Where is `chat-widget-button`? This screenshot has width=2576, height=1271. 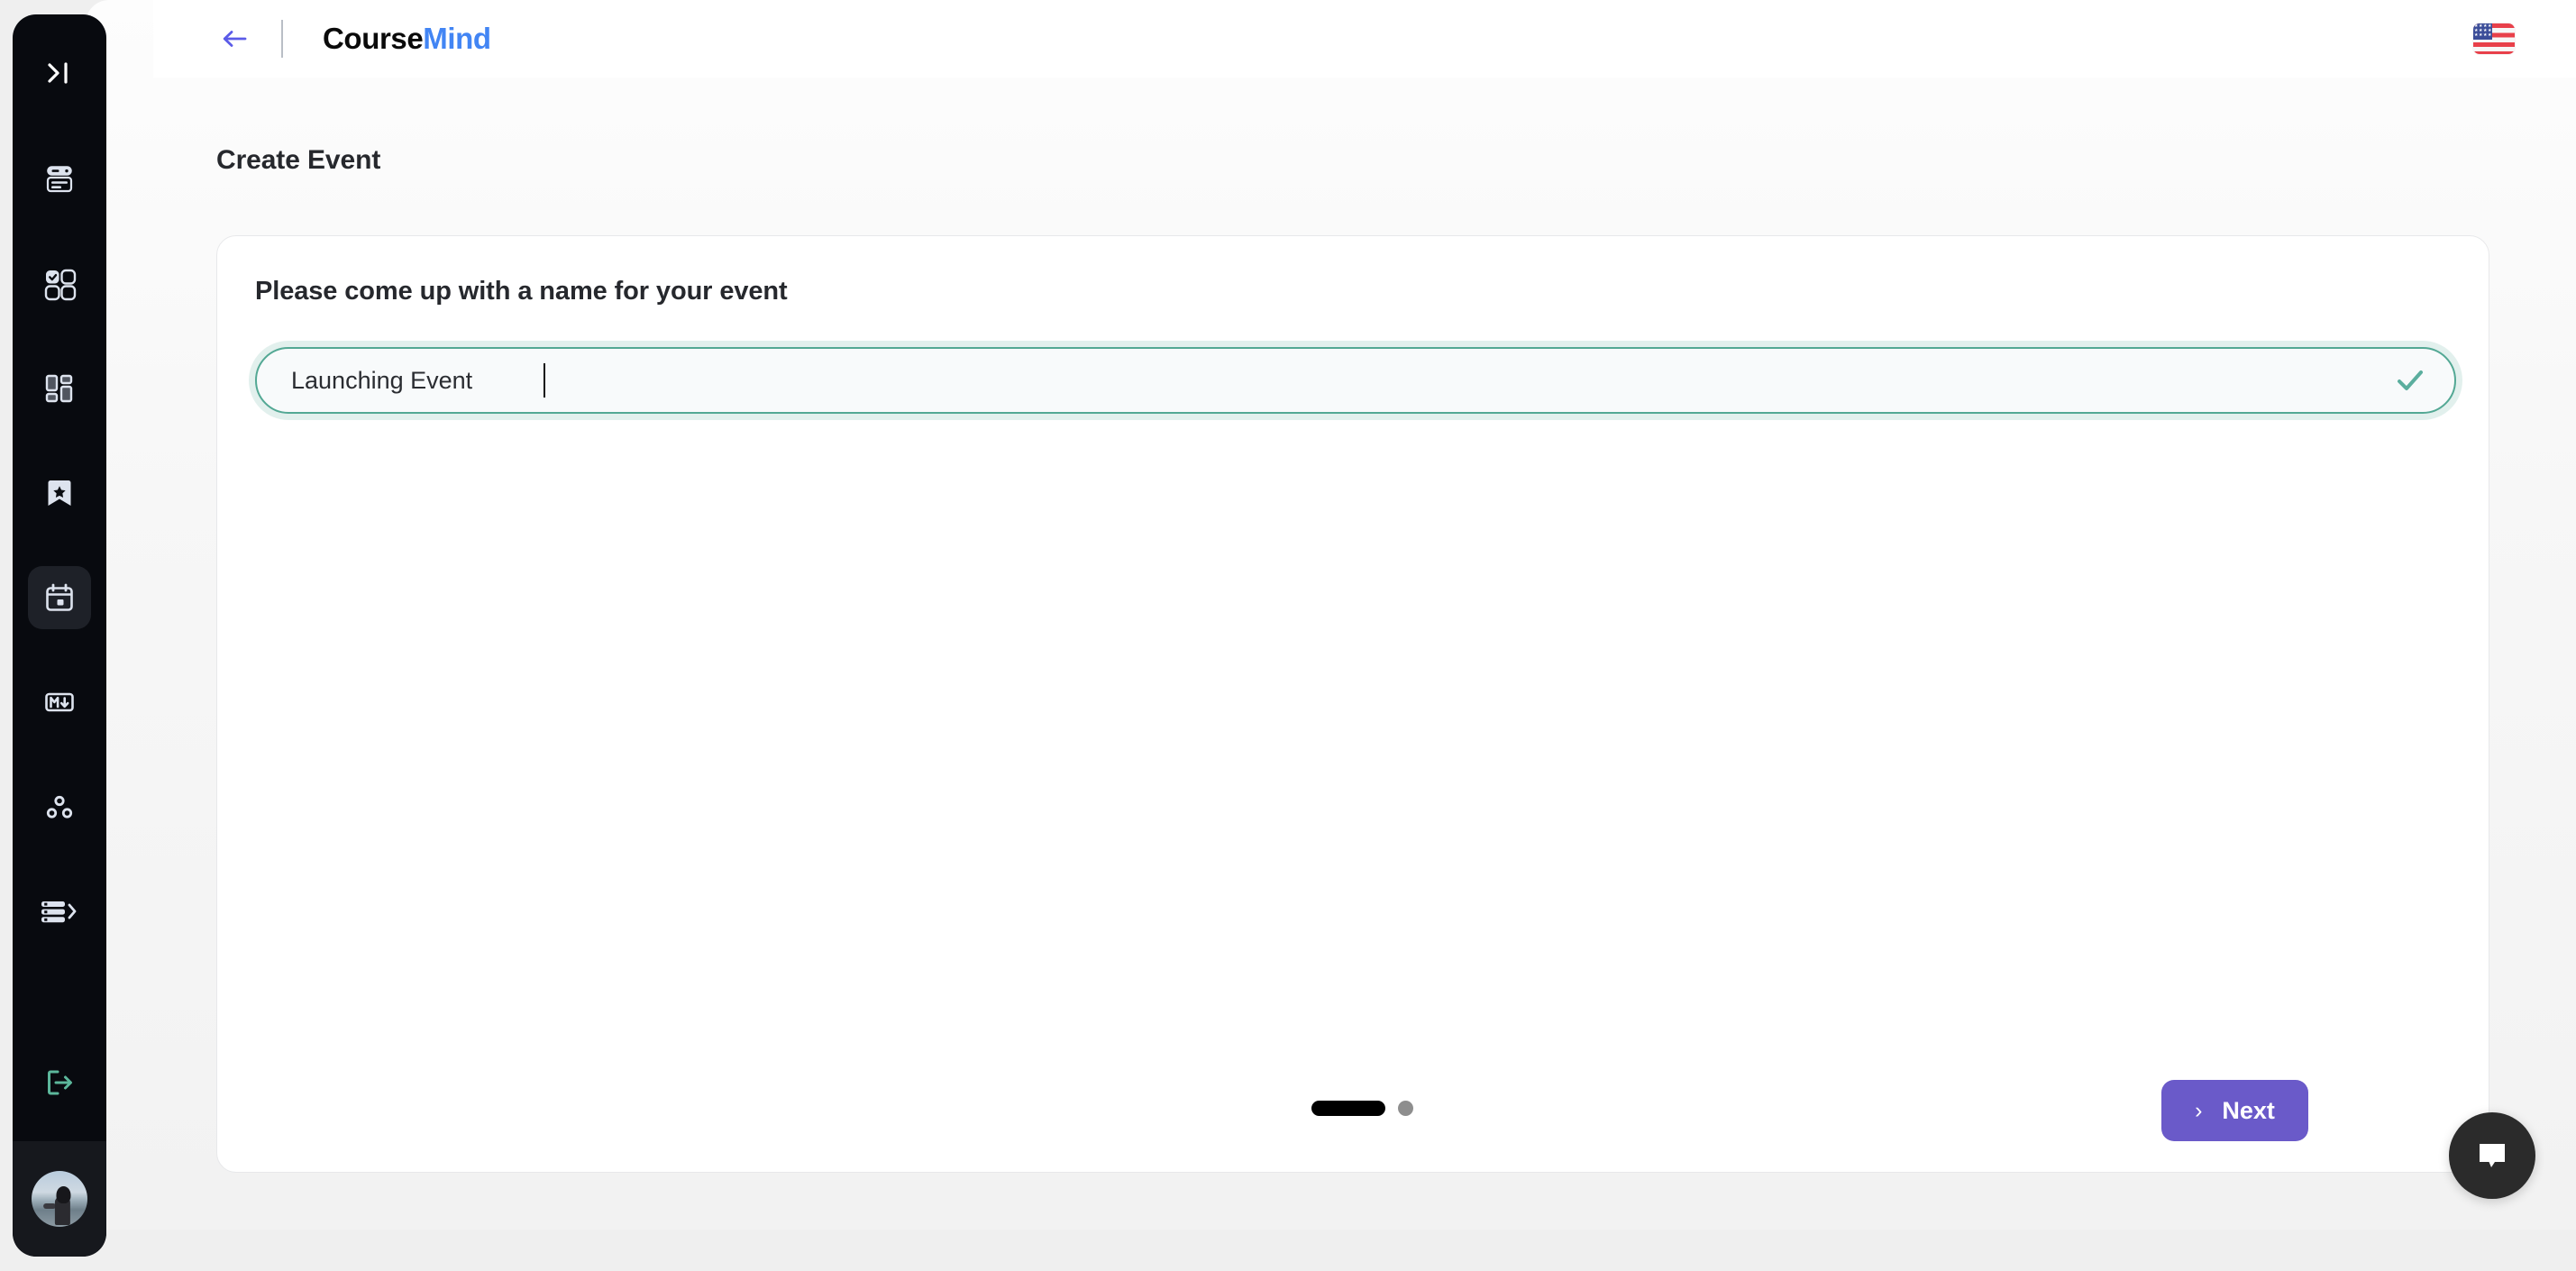 chat-widget-button is located at coordinates (2492, 1156).